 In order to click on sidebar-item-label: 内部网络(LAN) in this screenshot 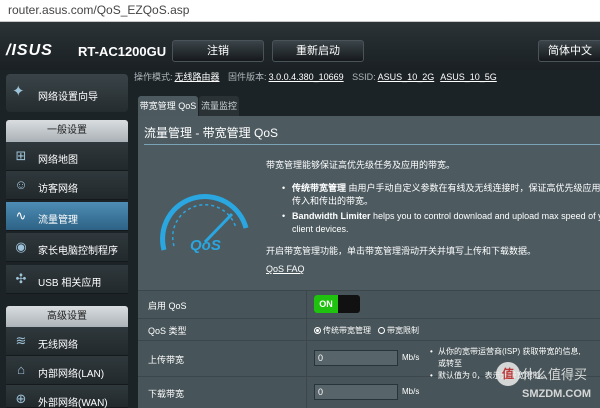, I will do `click(71, 374)`.